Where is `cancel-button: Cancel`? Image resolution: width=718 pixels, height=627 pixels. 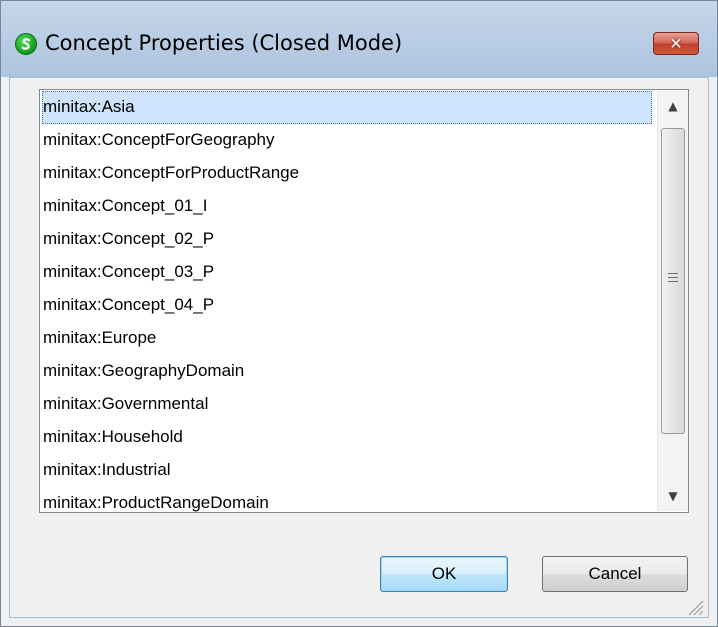 cancel-button: Cancel is located at coordinates (615, 574).